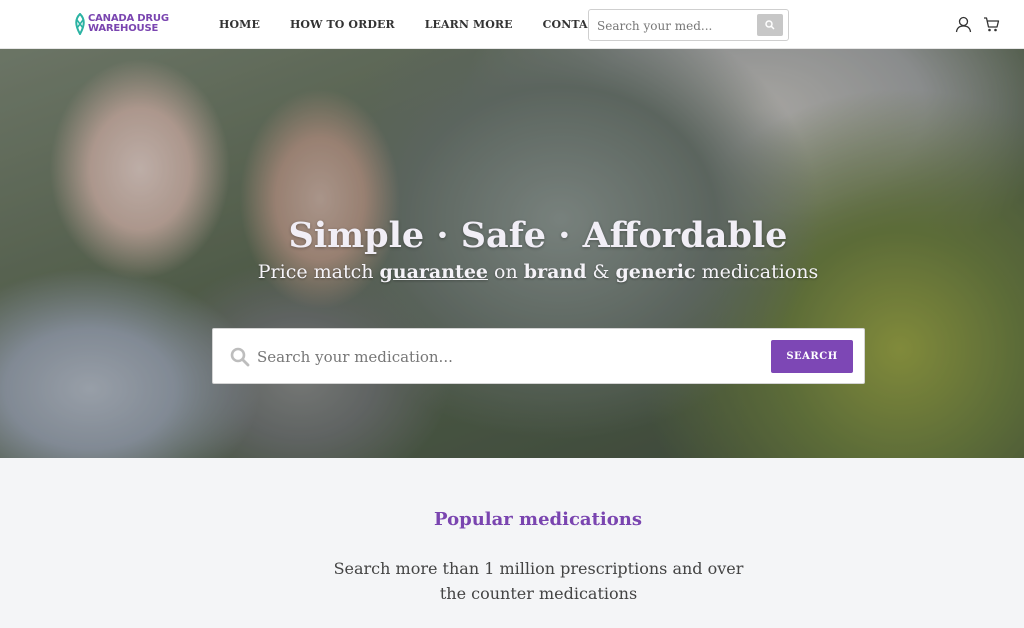 This screenshot has height=628, width=1024. What do you see at coordinates (506, 272) in the screenshot?
I see `subtitle-part2: on` at bounding box center [506, 272].